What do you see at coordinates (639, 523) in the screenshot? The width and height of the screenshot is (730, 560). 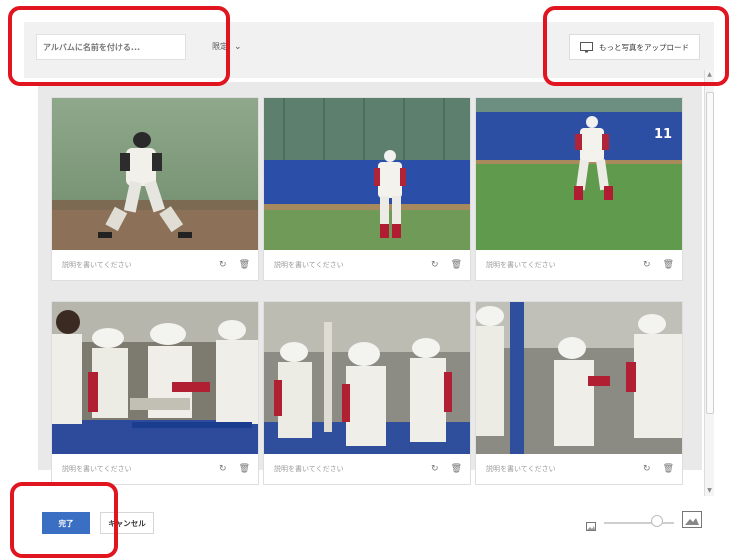 I see `zoom-slider-track` at bounding box center [639, 523].